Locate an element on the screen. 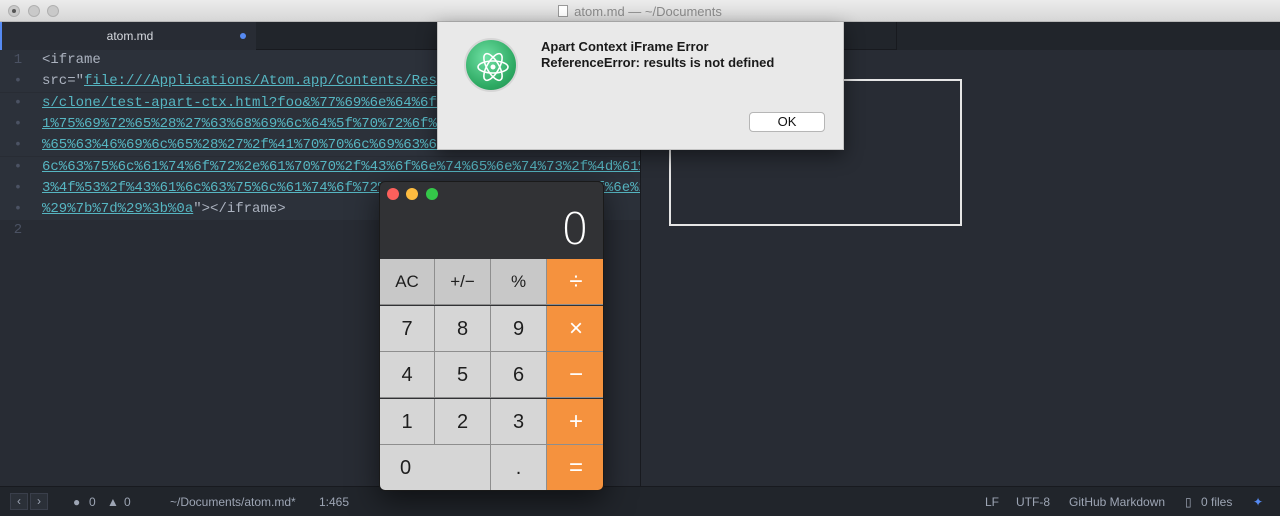  error-icon: ● is located at coordinates (77, 502).